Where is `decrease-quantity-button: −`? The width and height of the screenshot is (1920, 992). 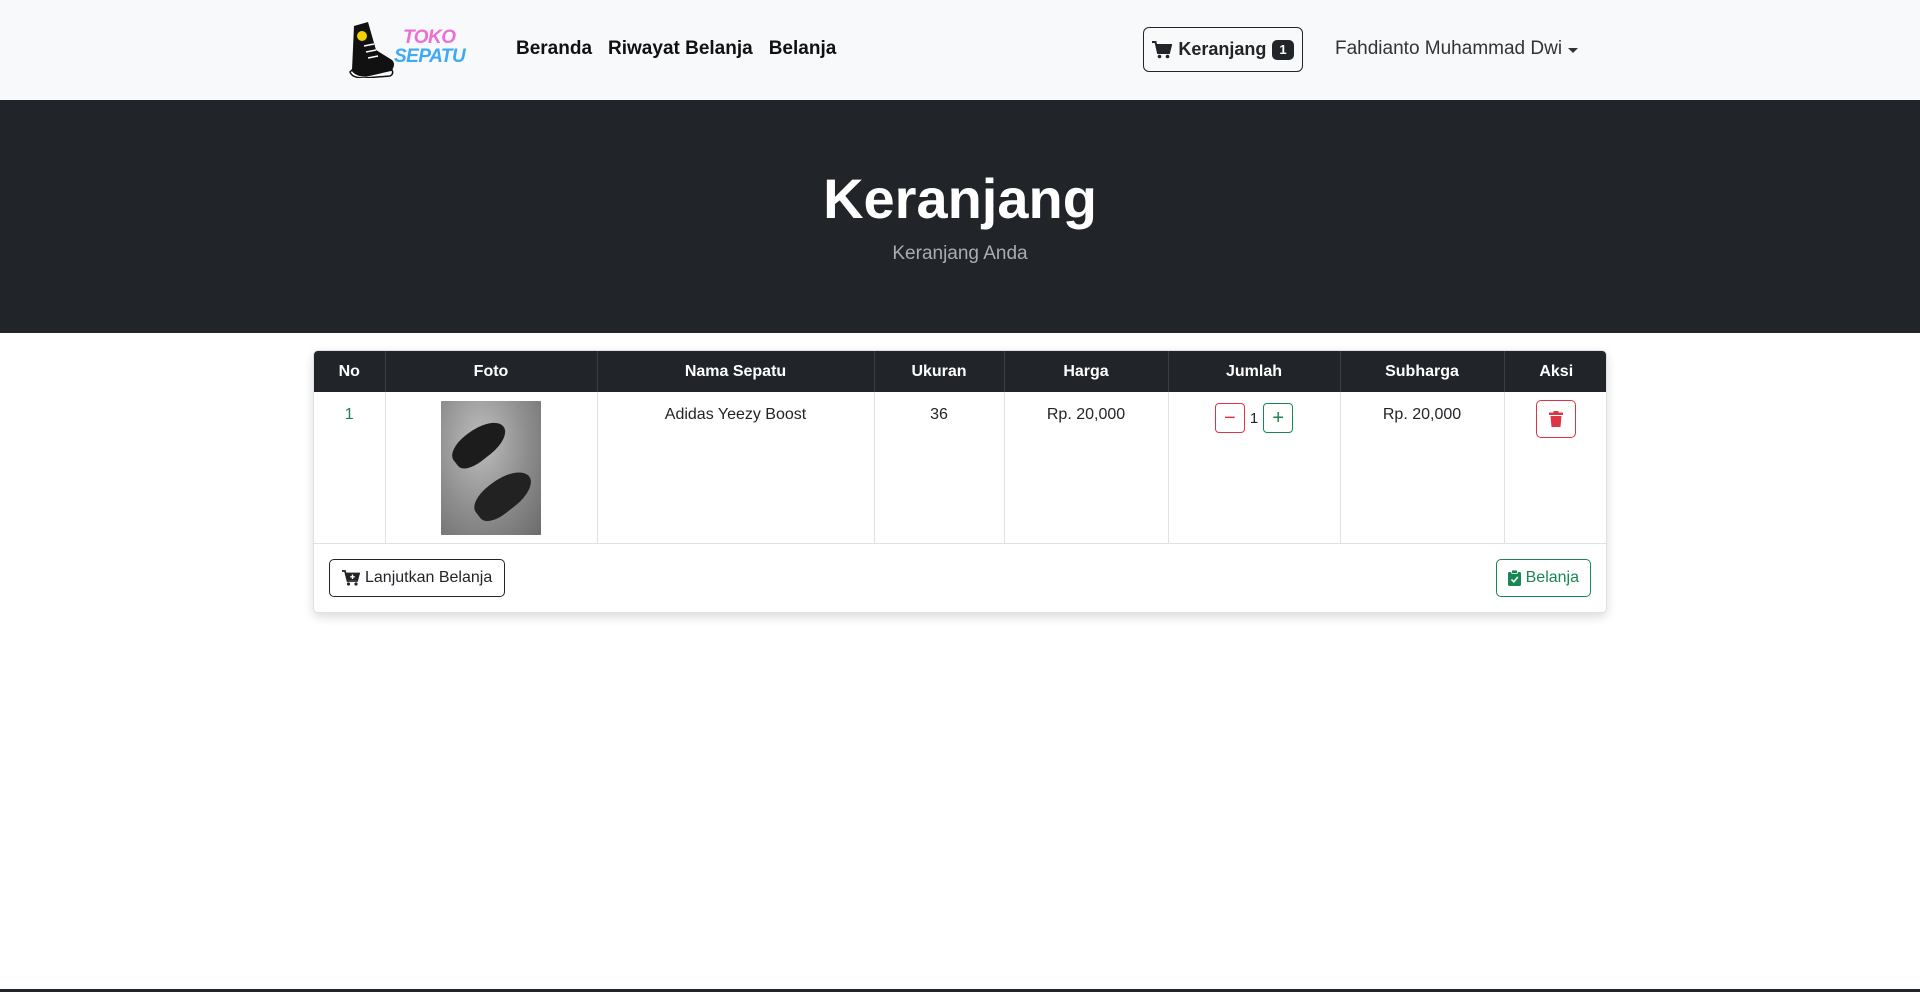
decrease-quantity-button: − is located at coordinates (1229, 418).